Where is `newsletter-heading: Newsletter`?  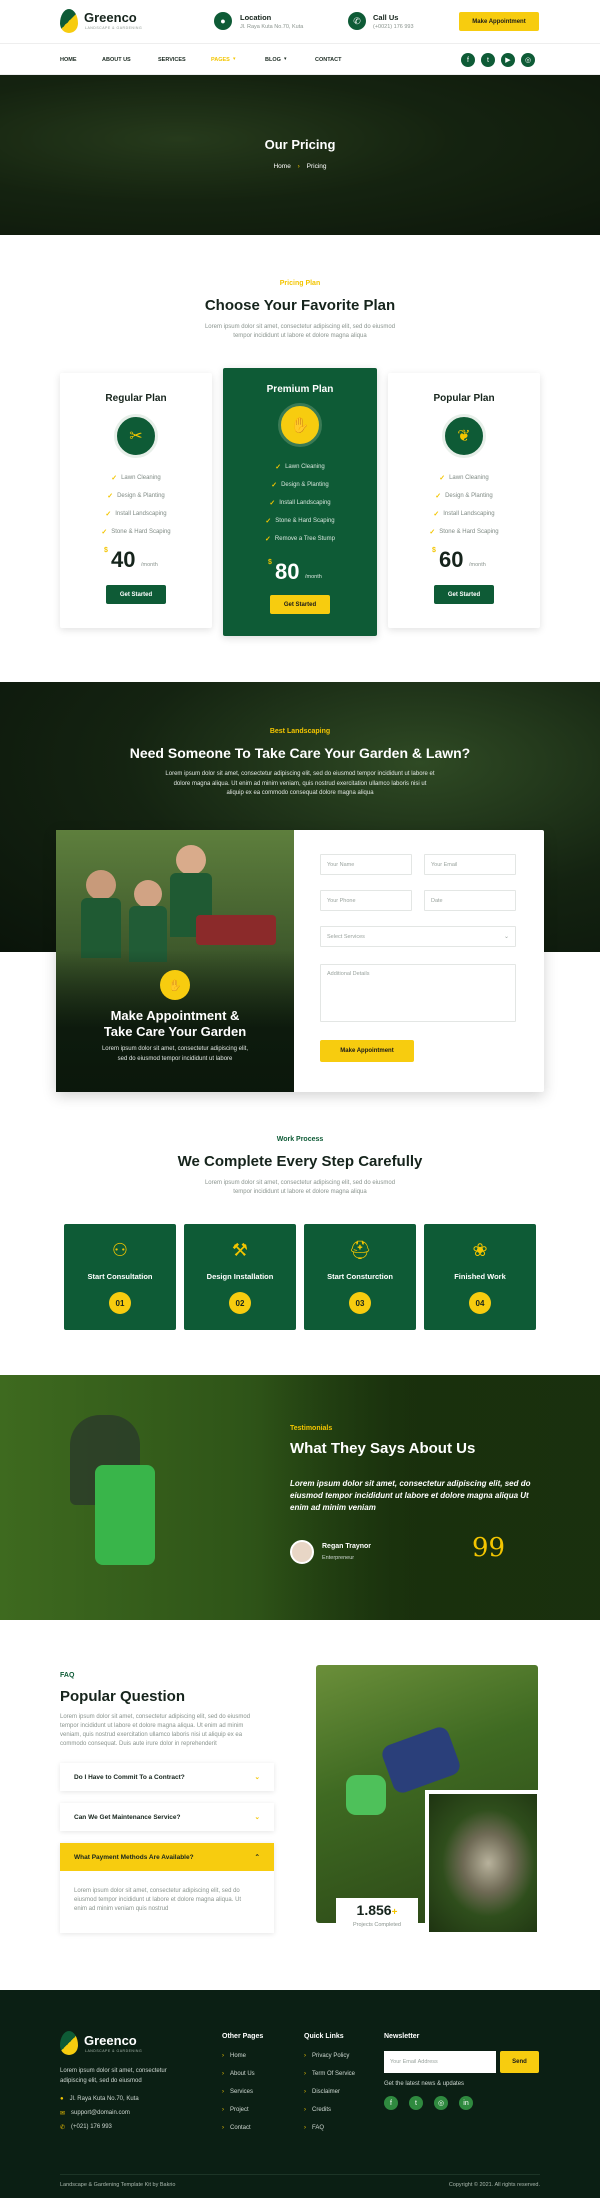 newsletter-heading: Newsletter is located at coordinates (402, 2036).